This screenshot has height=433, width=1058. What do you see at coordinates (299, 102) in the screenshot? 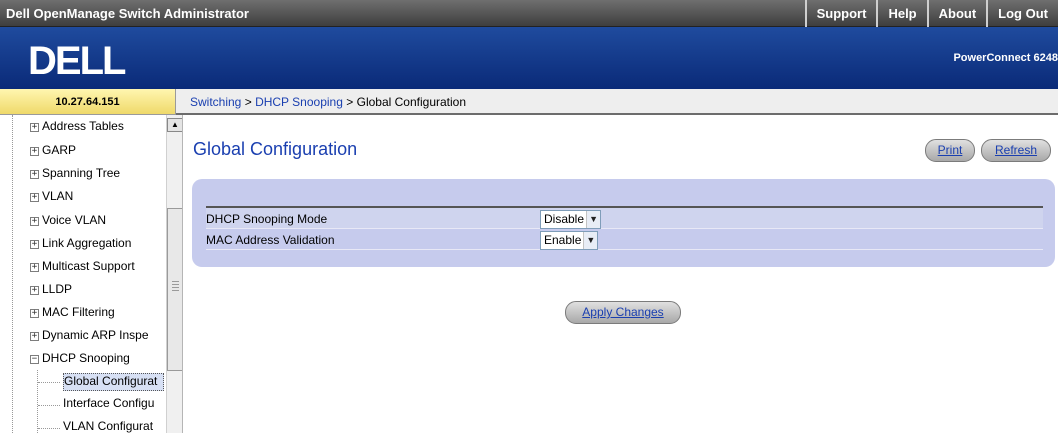
I see `breadcrumb-dhcp-snooping: DHCP Snooping` at bounding box center [299, 102].